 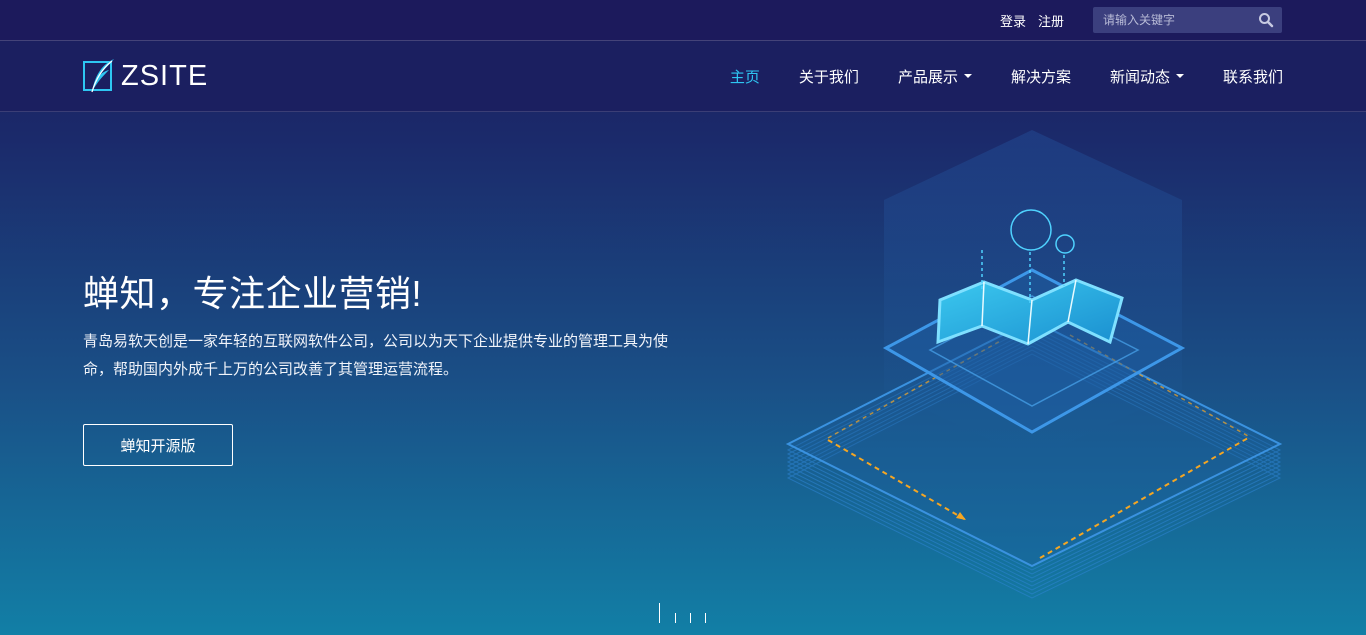 I want to click on account-links: 登录 注册, so click(x=1038, y=20).